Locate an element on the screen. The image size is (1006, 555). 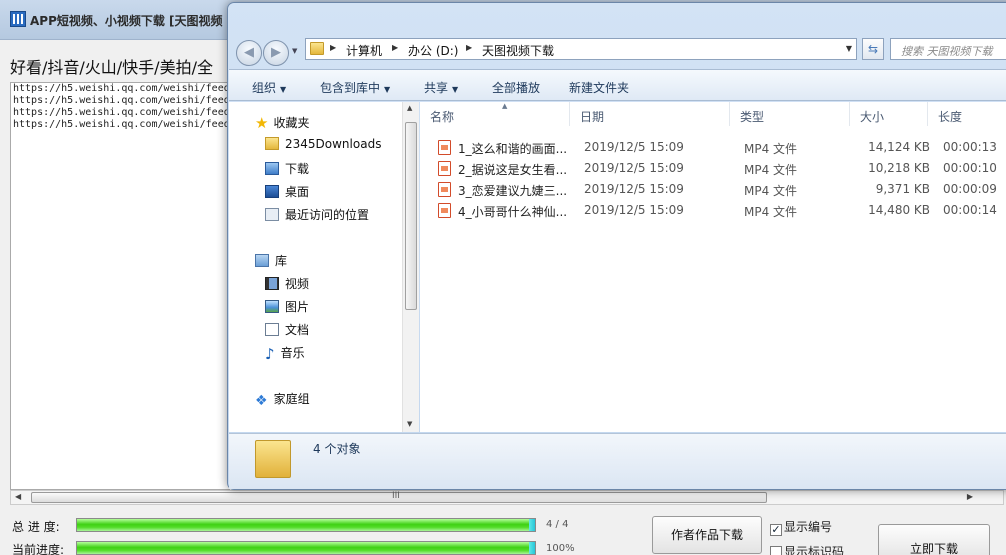
share-menu: 共享 ▼ is located at coordinates (441, 87).